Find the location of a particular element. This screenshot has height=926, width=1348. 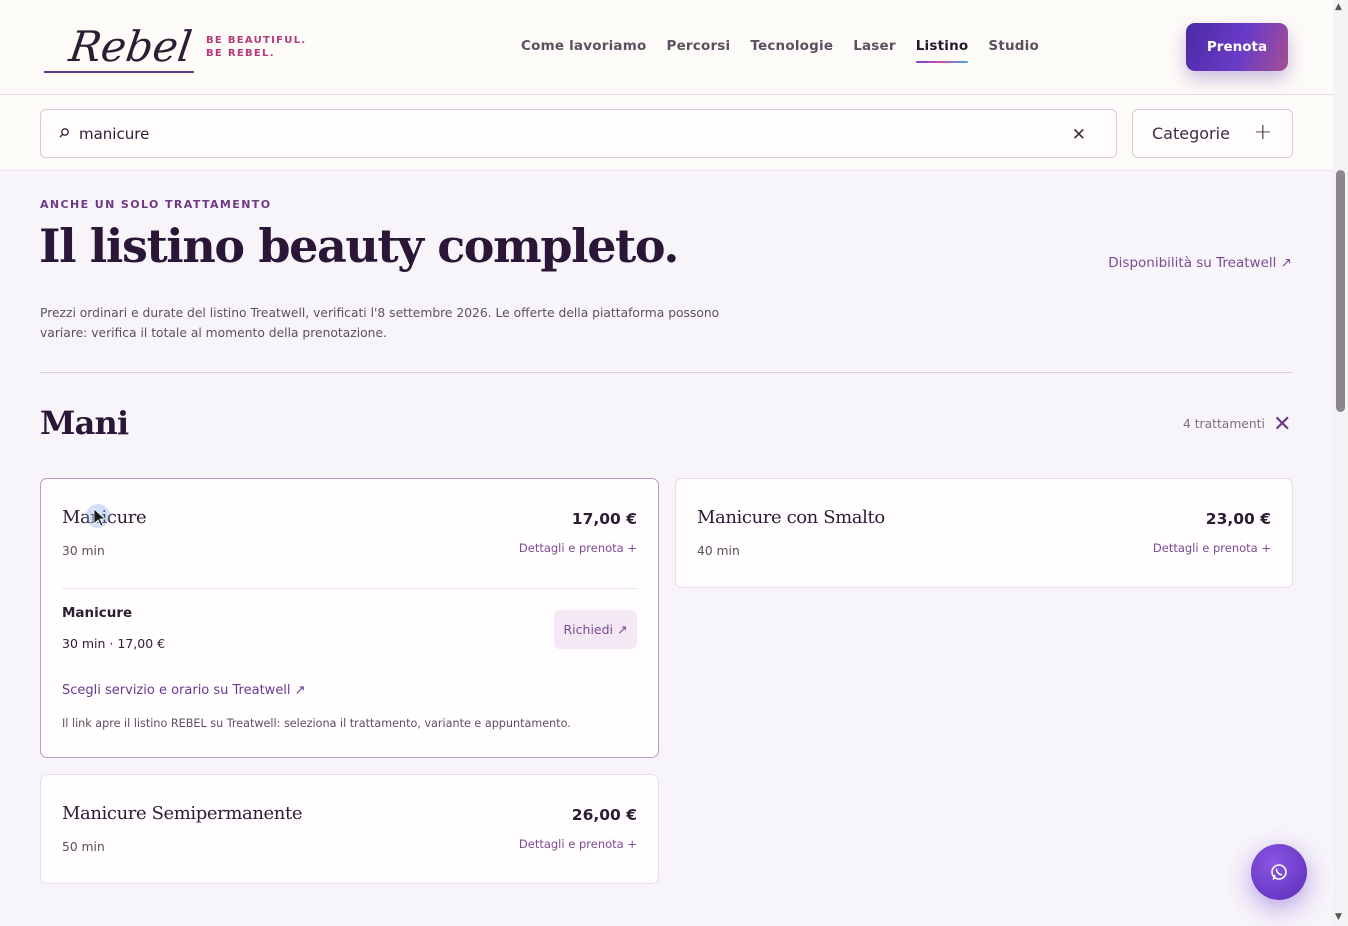

search-input is located at coordinates (559, 134).